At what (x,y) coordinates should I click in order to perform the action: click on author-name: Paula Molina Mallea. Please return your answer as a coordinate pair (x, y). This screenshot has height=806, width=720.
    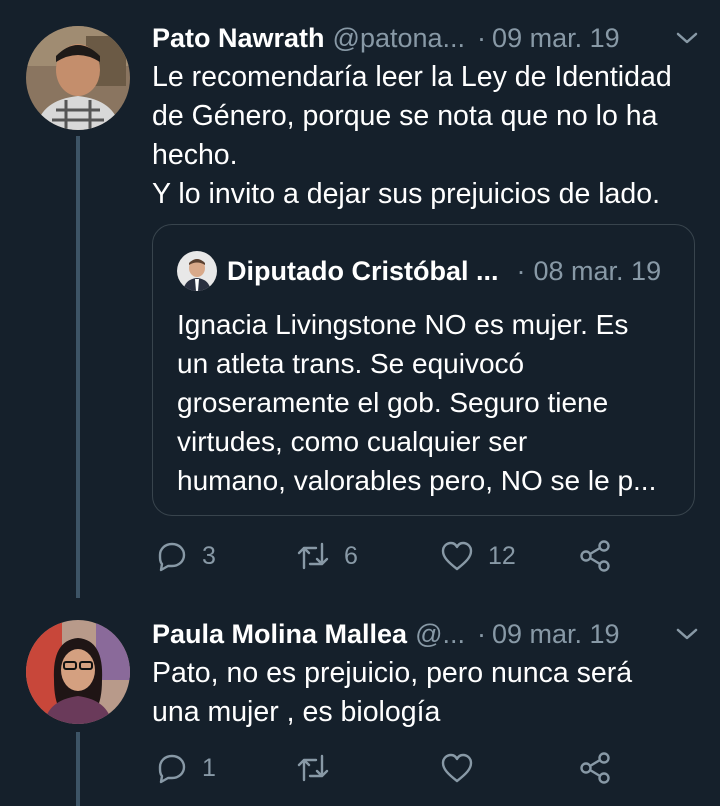
    Looking at the image, I should click on (279, 634).